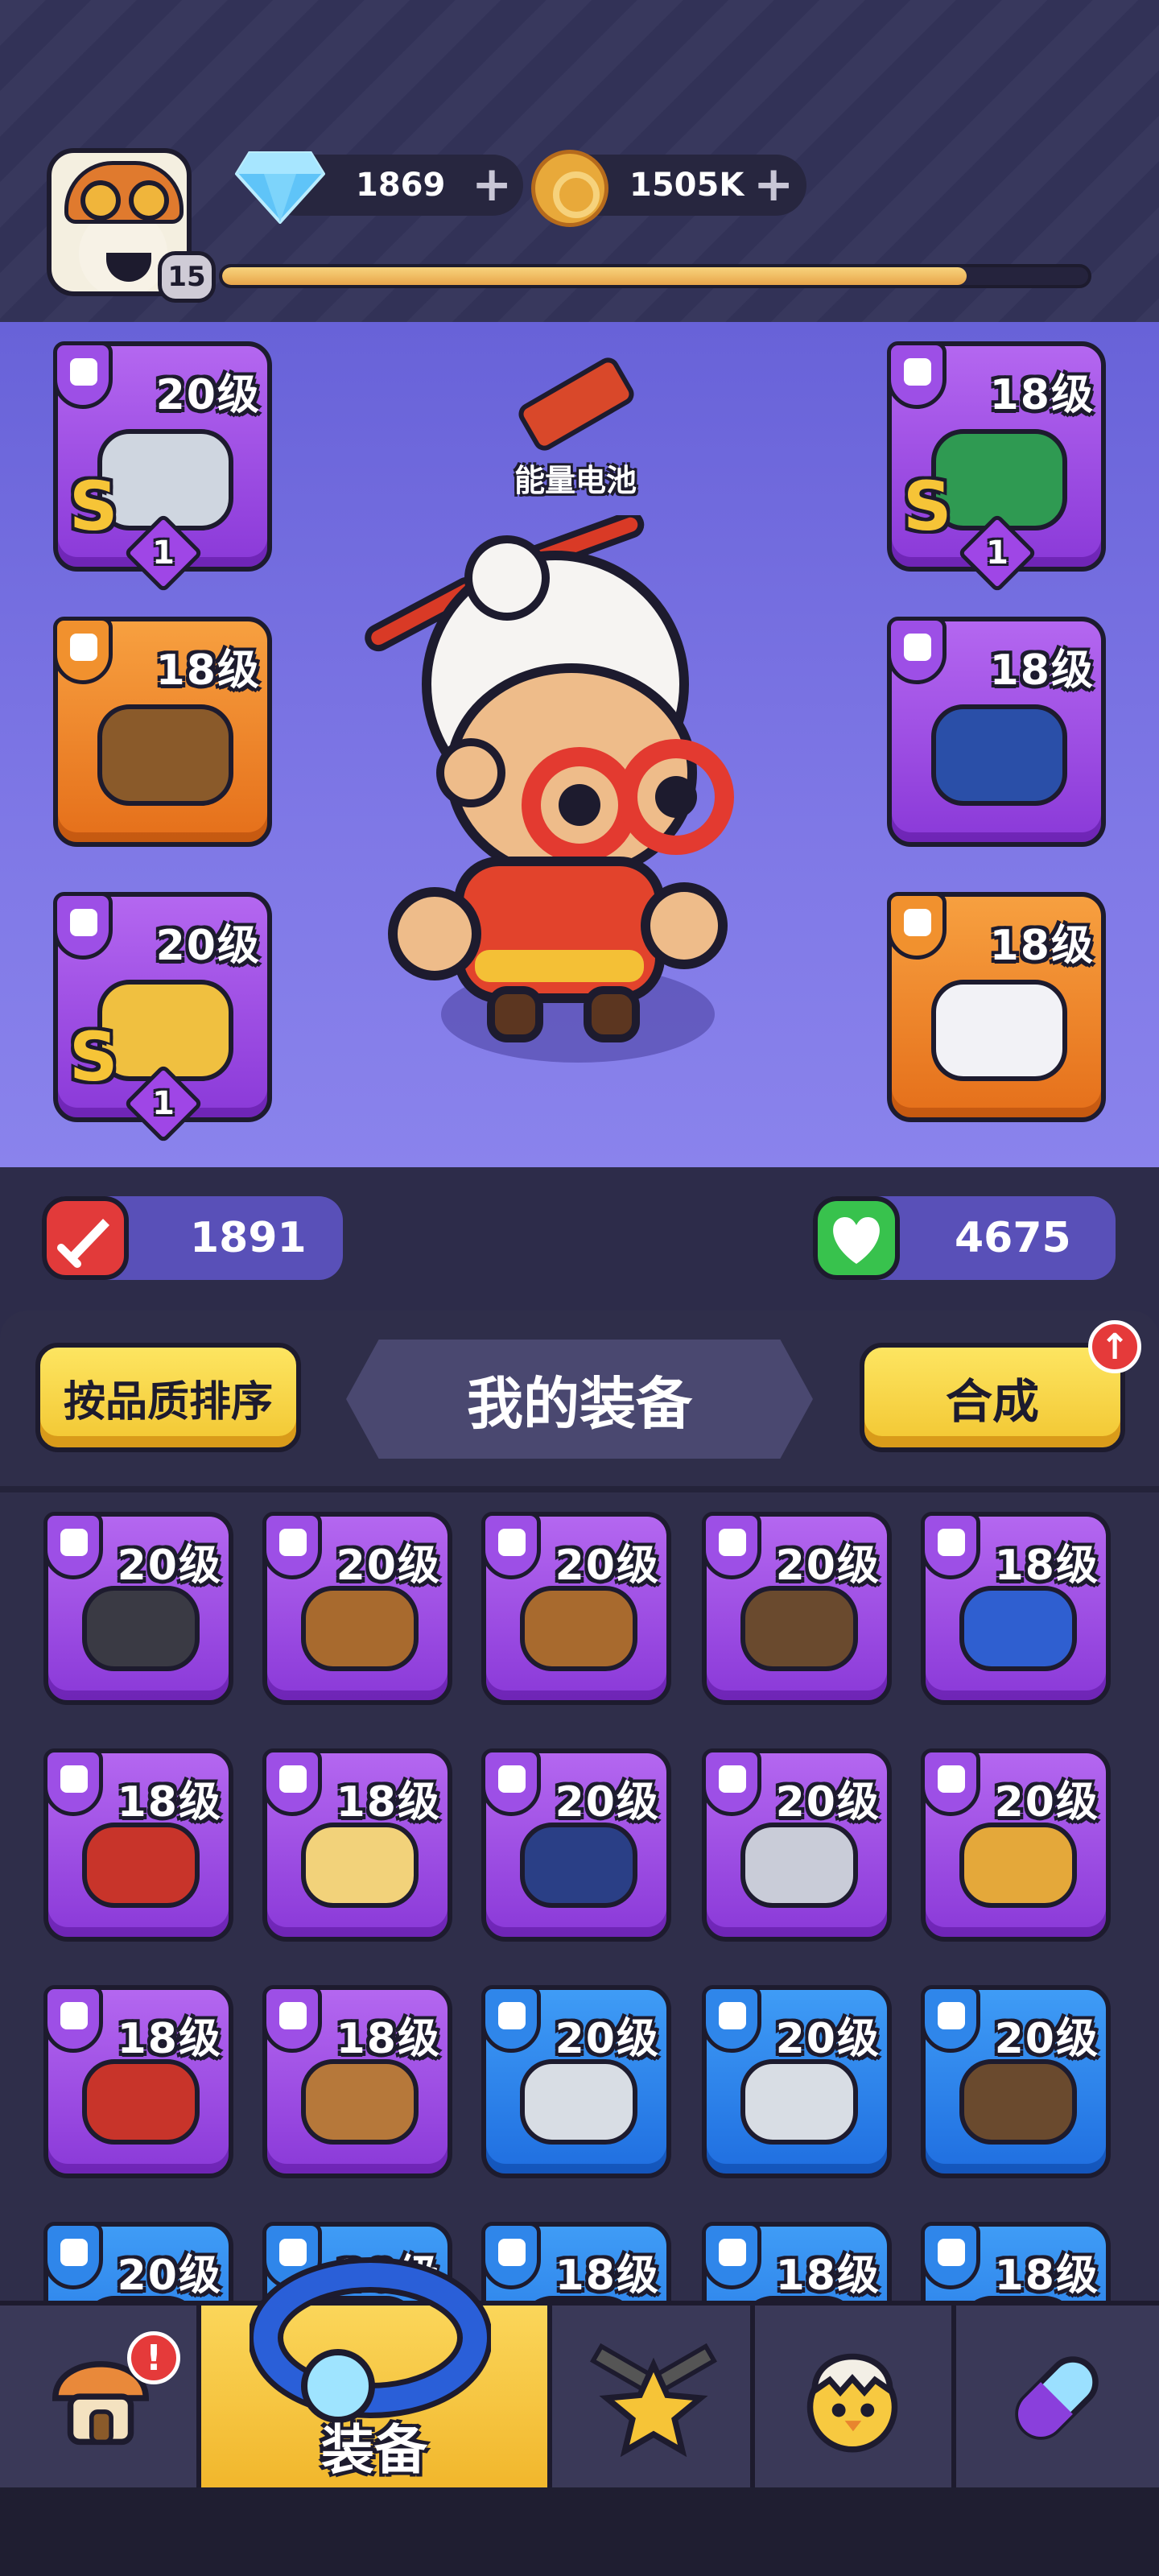  Describe the element at coordinates (162, 467) in the screenshot. I see `equipped-slot-weapon-left: 20级 S 1` at that location.